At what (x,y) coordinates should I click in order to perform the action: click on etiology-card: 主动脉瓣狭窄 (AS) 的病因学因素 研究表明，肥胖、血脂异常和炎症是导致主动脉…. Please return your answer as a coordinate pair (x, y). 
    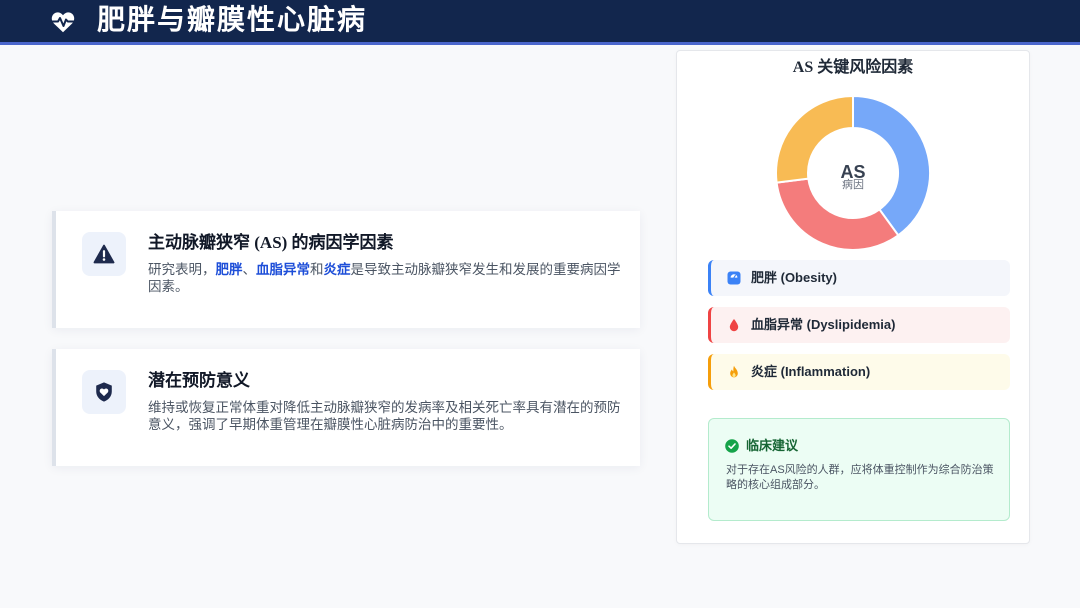
    Looking at the image, I should click on (346, 269).